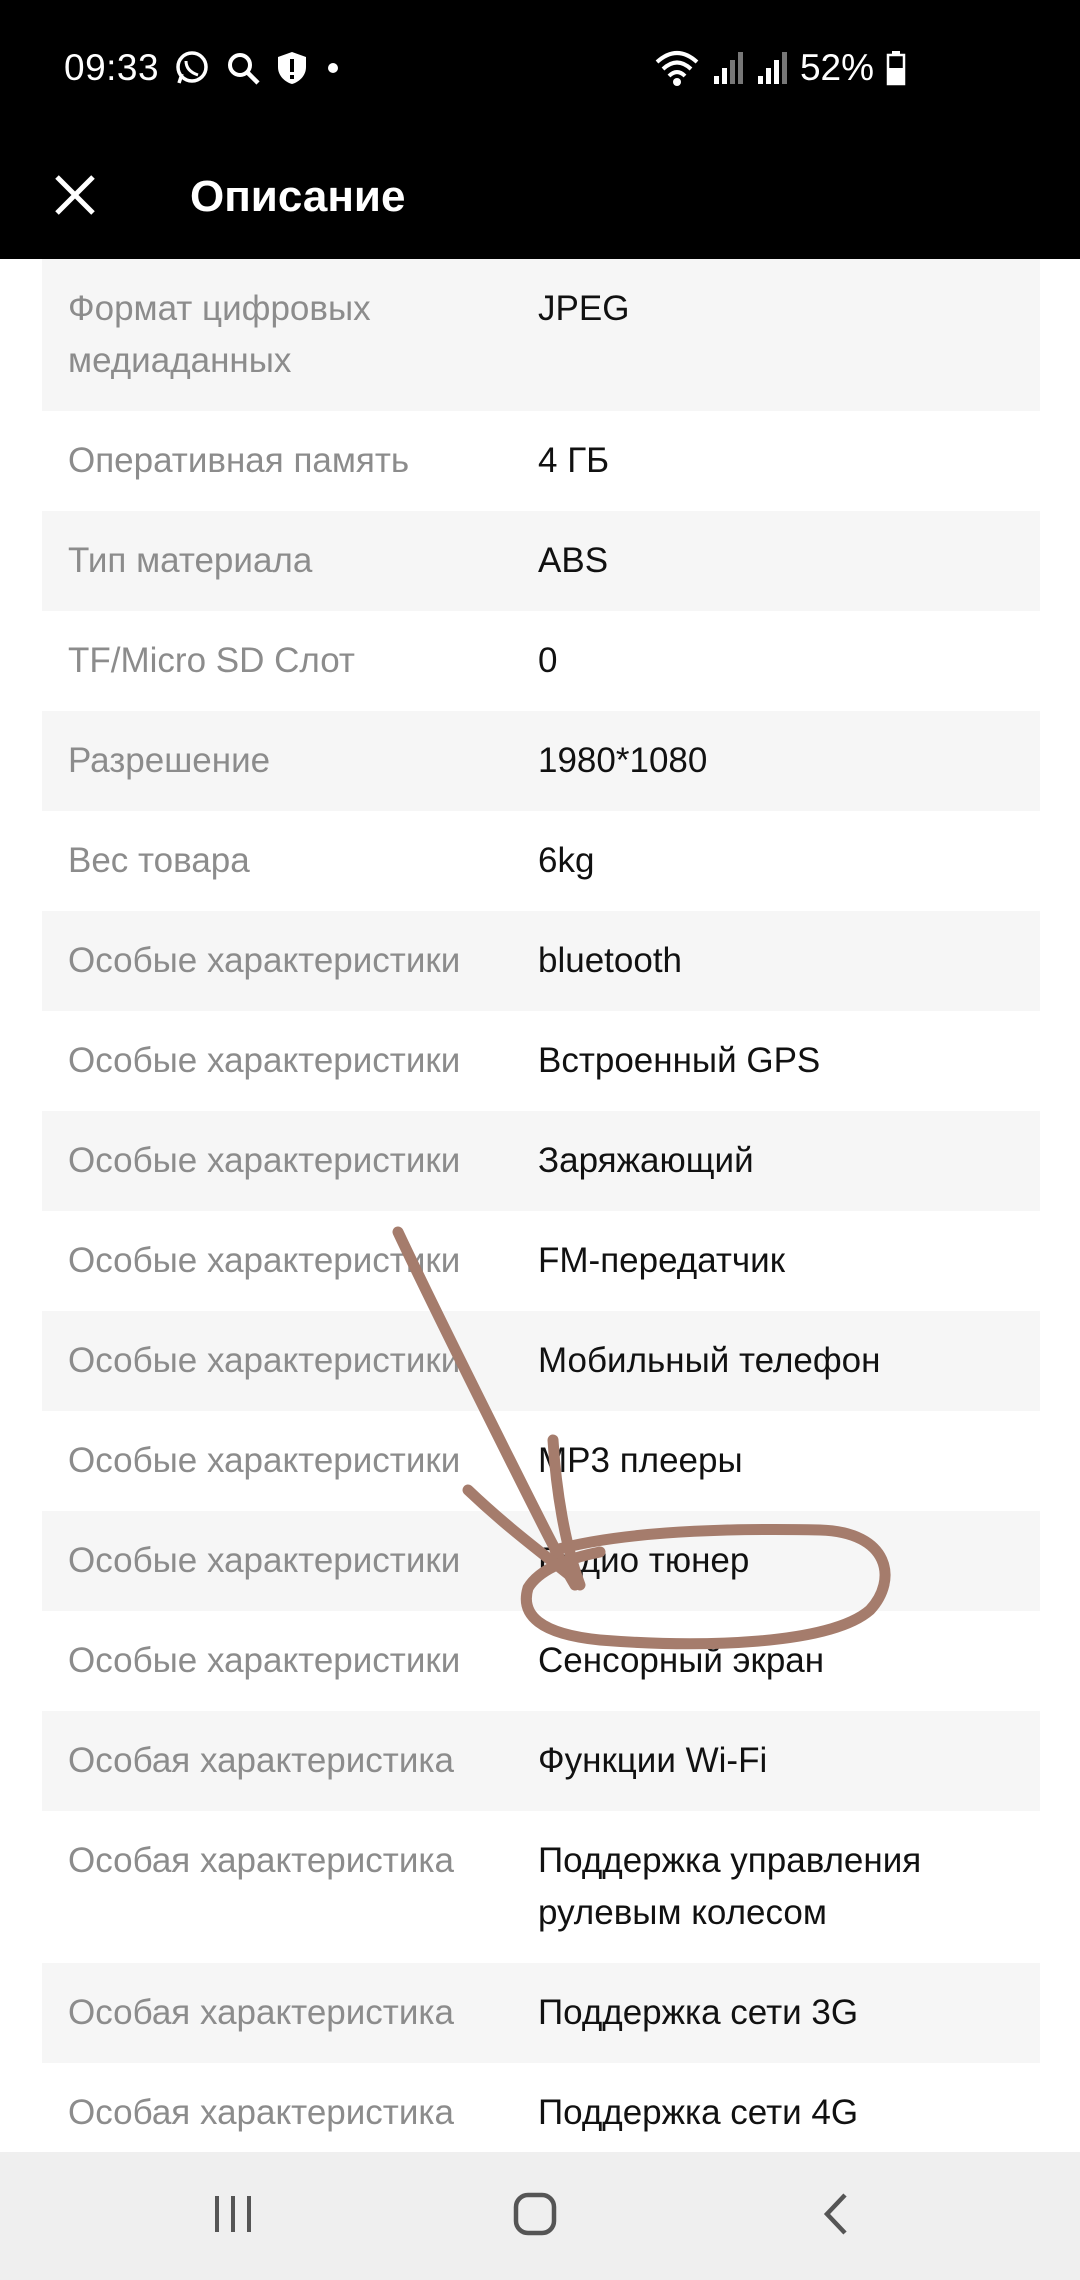  What do you see at coordinates (640, 1460) in the screenshot?
I see `spec-value: MP3 плееры` at bounding box center [640, 1460].